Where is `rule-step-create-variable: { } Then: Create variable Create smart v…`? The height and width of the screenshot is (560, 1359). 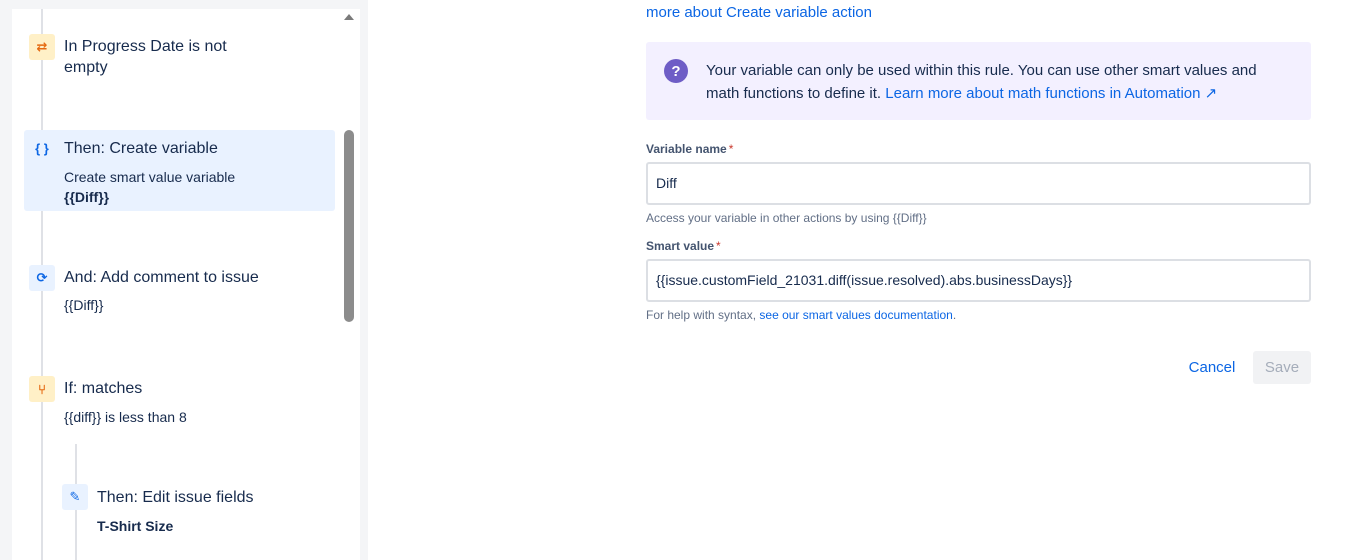
rule-step-create-variable: { } Then: Create variable Create smart v… is located at coordinates (179, 170).